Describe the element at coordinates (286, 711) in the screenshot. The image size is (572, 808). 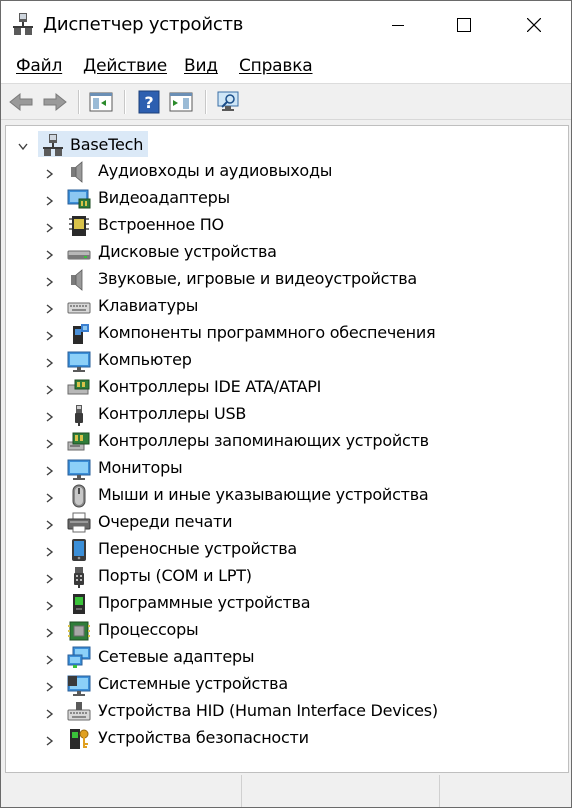
I see `tree-item-category: Устройства HID (Human Interface Devices)` at that location.